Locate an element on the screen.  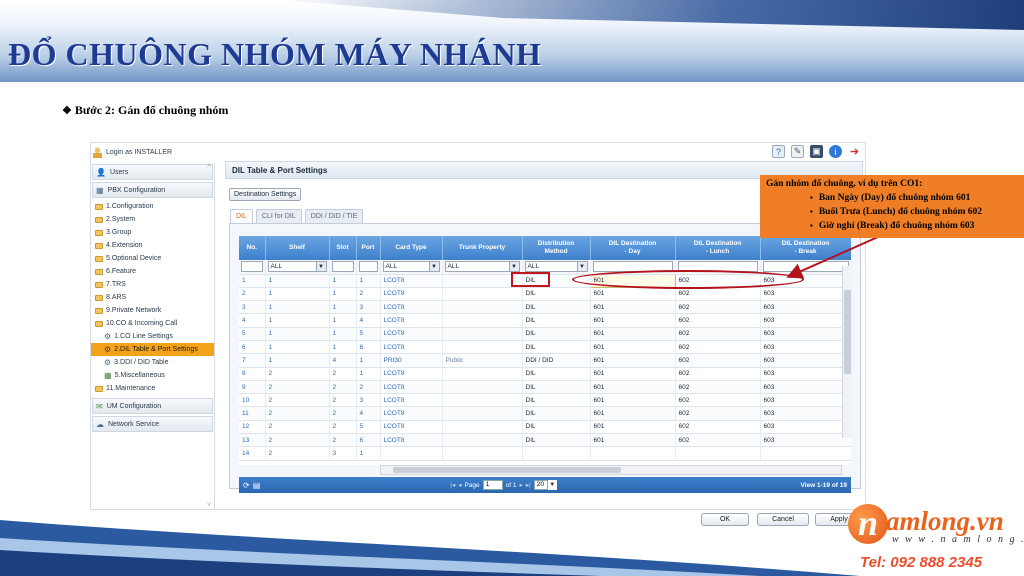
column-header: Card Type is located at coordinates (411, 248).